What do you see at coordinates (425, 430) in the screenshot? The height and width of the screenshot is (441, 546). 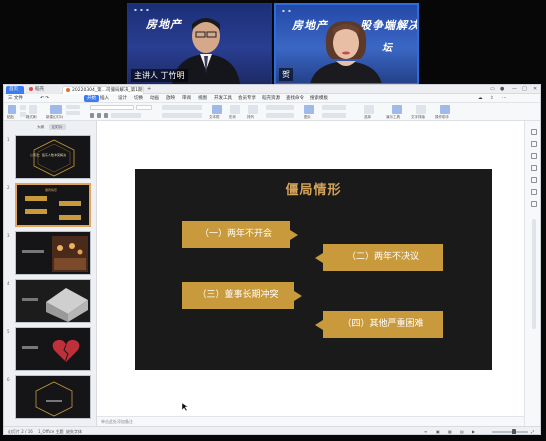 I see `notes-toggle-icon: ≡` at bounding box center [425, 430].